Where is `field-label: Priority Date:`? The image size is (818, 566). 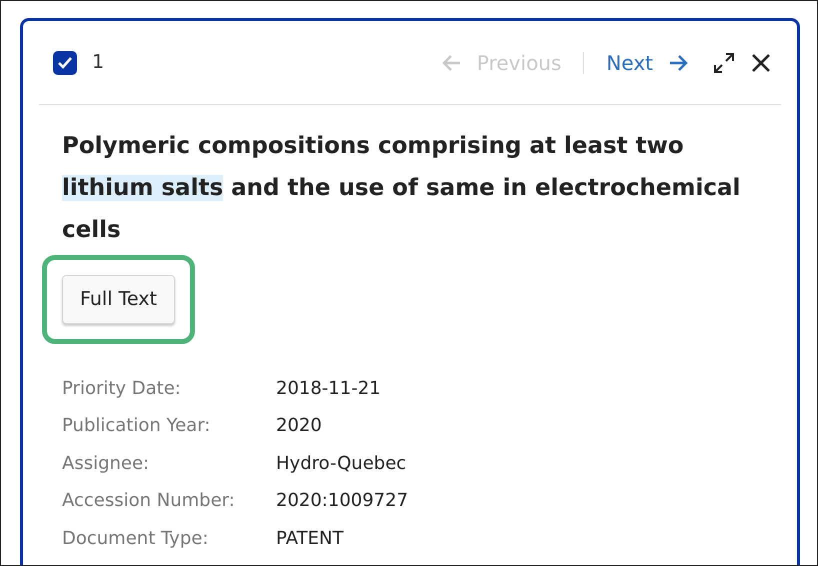
field-label: Priority Date: is located at coordinates (122, 388).